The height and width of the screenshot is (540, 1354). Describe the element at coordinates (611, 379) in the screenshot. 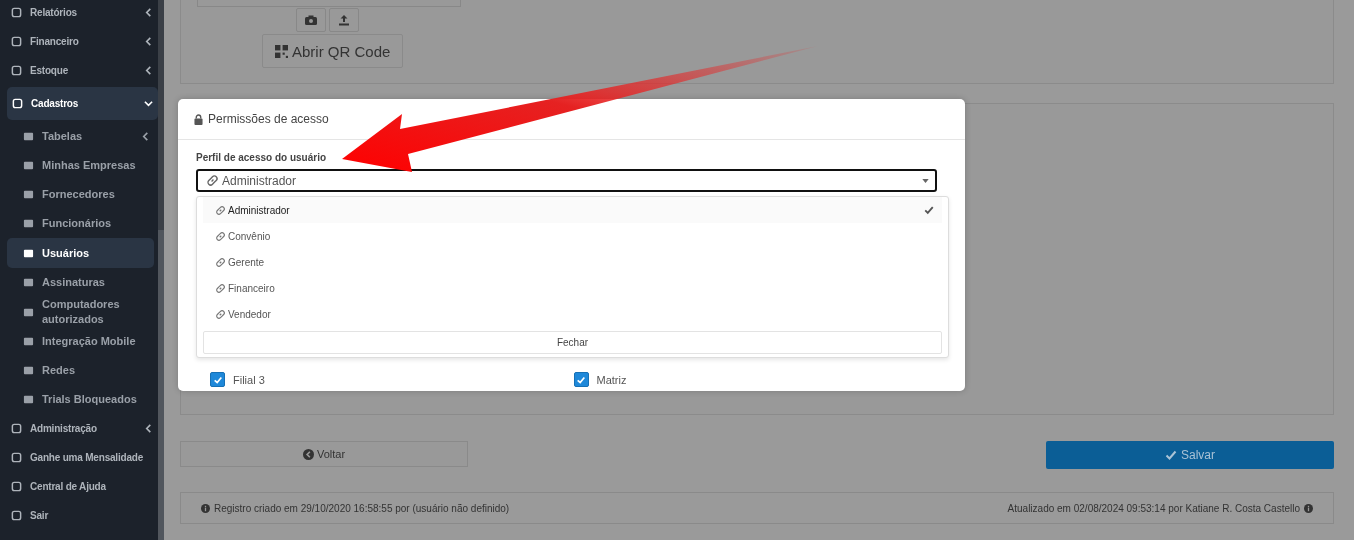

I see `checkbox-label: Matriz` at that location.